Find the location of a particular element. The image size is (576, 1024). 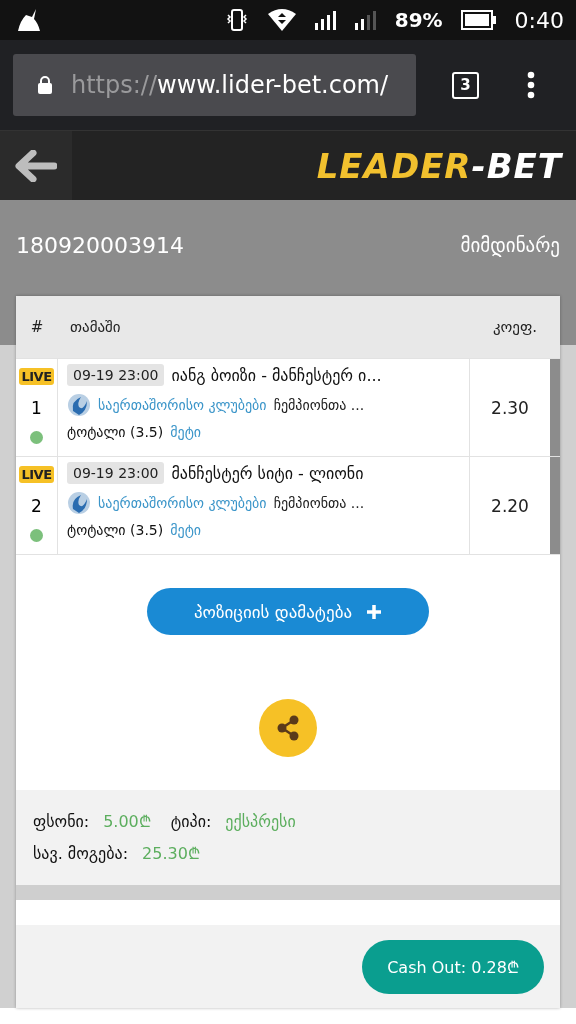

battery-percent: 89% is located at coordinates (418, 20).